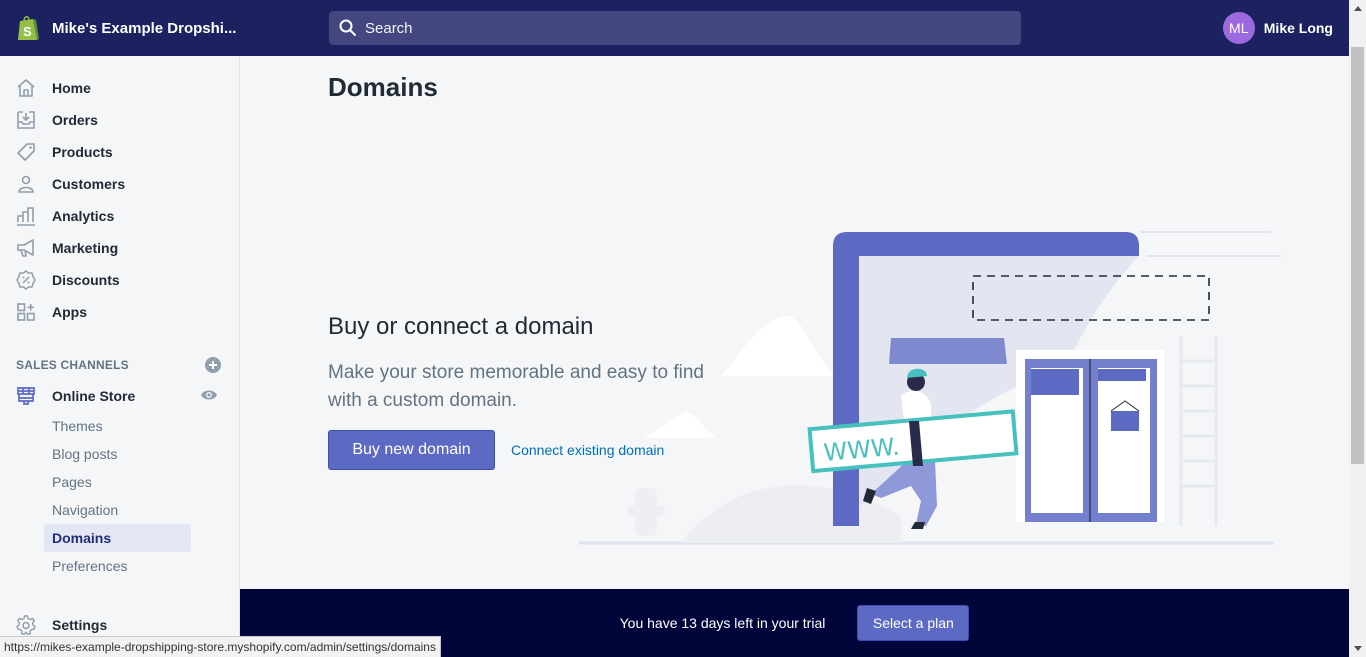  I want to click on sidebar-subitem-navigation: Navigation, so click(117, 510).